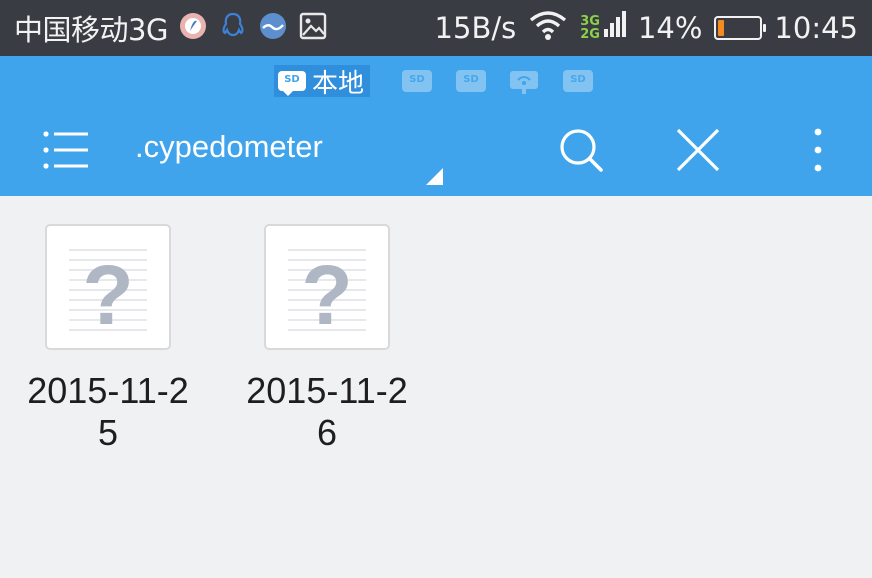  What do you see at coordinates (313, 28) in the screenshot?
I see `image-icon` at bounding box center [313, 28].